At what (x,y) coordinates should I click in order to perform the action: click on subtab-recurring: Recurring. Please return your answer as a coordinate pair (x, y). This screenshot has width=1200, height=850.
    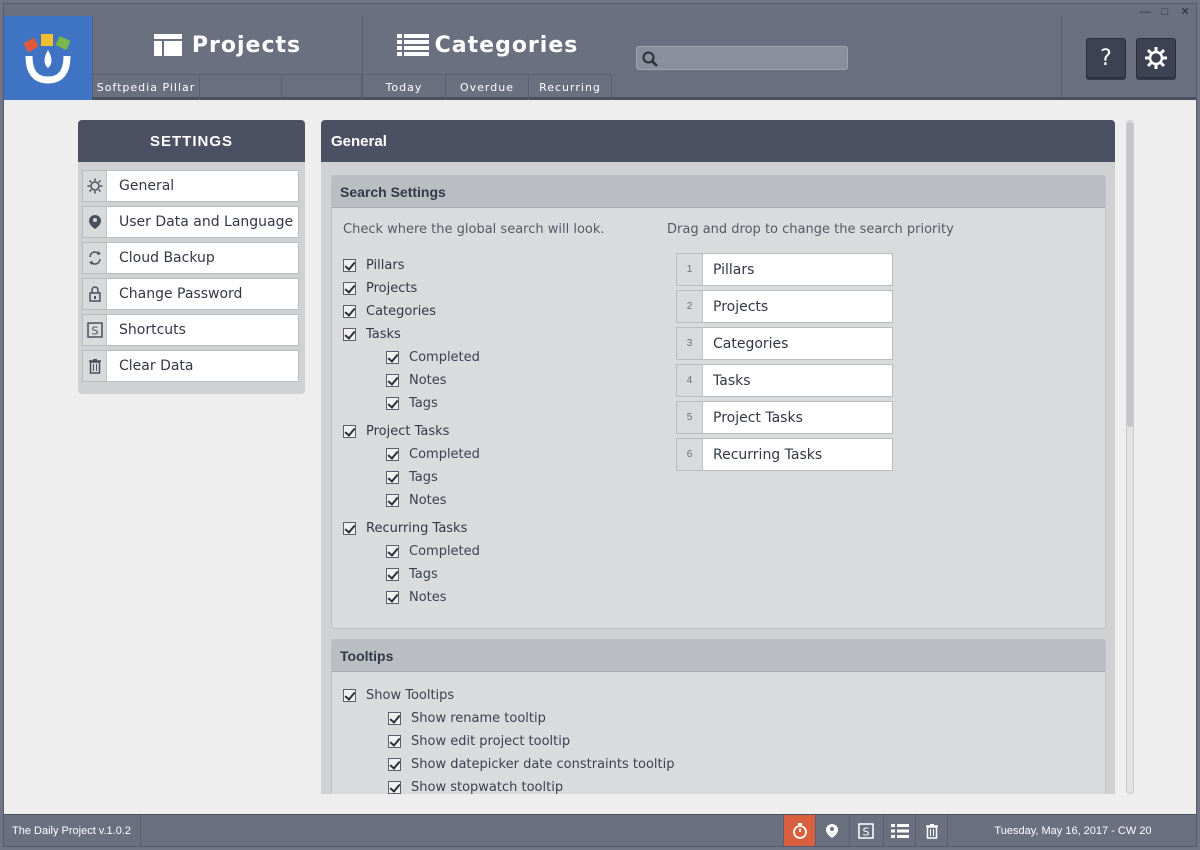
    Looking at the image, I should click on (570, 87).